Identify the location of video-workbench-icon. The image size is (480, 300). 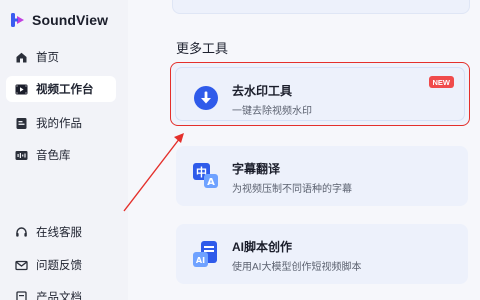
(21, 89).